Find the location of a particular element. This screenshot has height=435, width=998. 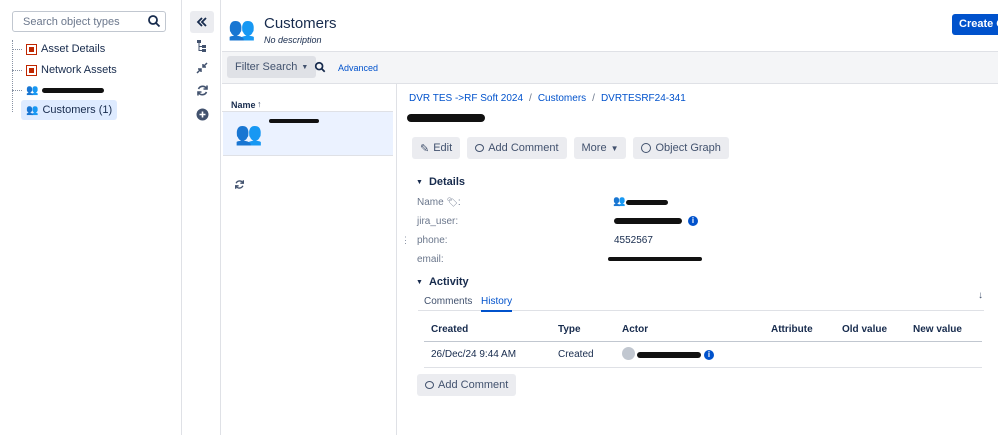

sort-arrow-icon: ↑ is located at coordinates (259, 104).